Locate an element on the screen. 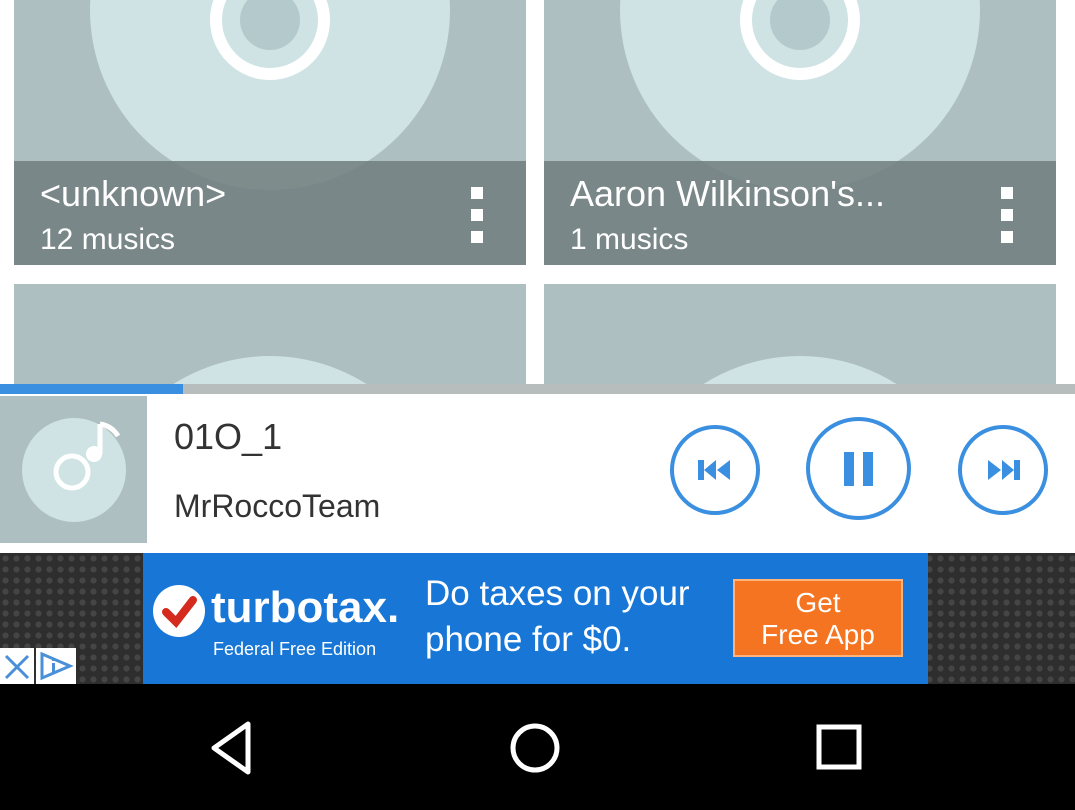 This screenshot has width=1075, height=810. close-icon is located at coordinates (17, 666).